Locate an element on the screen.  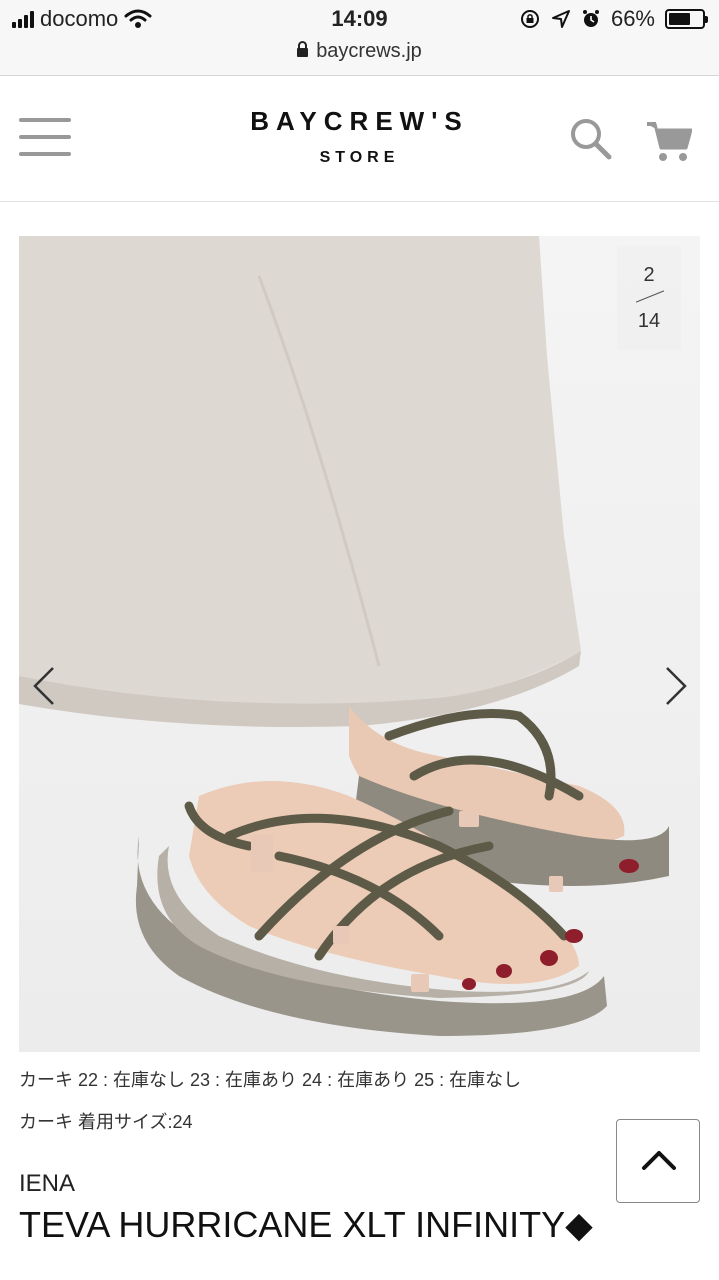
counter-divider is located at coordinates (650, 296).